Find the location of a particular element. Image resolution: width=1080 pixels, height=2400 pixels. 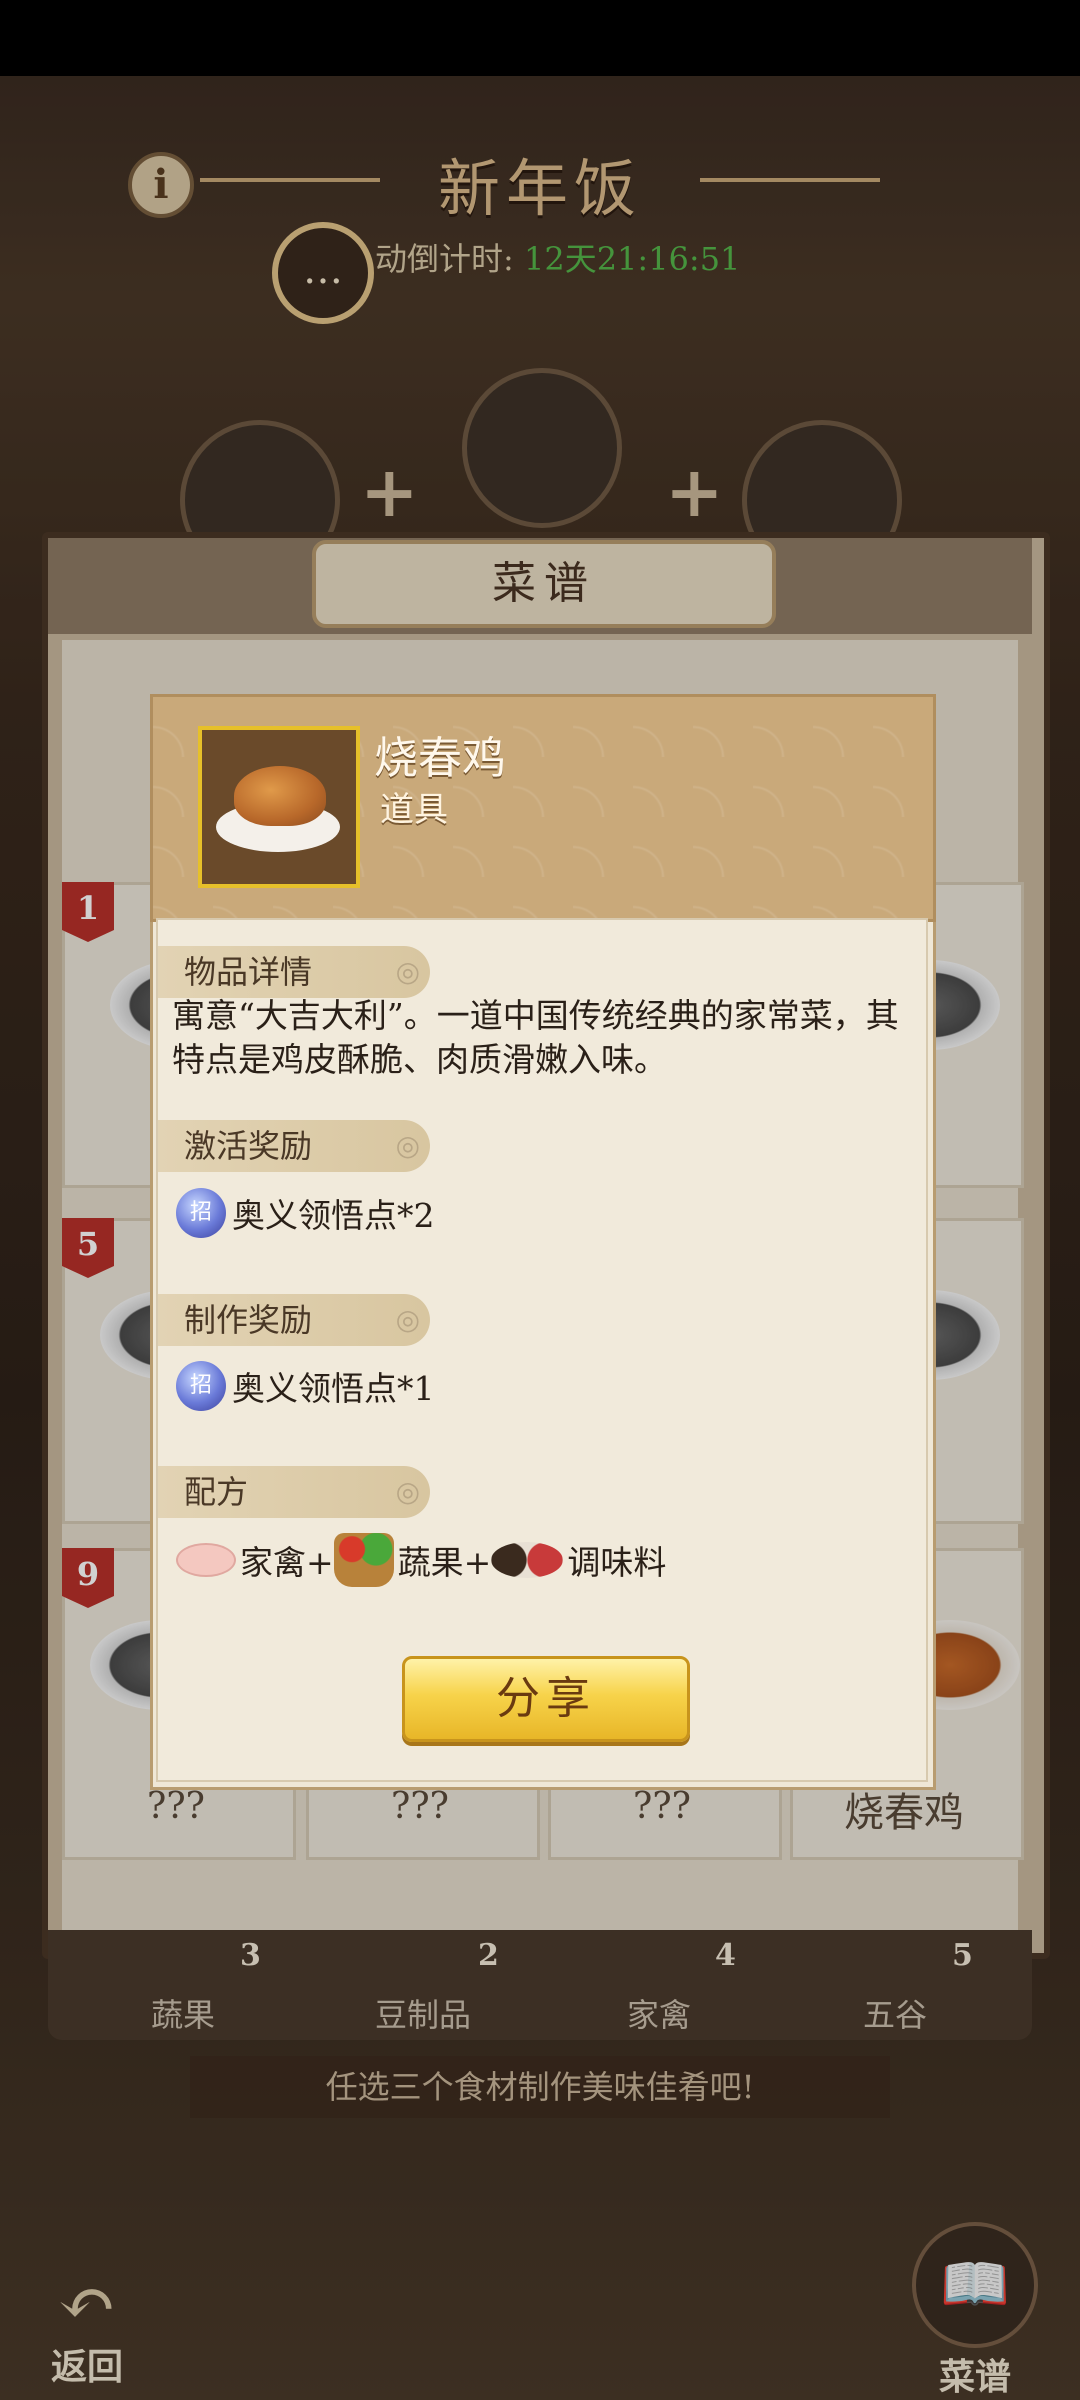

section-heading-details: 物品详情 is located at coordinates (294, 972).